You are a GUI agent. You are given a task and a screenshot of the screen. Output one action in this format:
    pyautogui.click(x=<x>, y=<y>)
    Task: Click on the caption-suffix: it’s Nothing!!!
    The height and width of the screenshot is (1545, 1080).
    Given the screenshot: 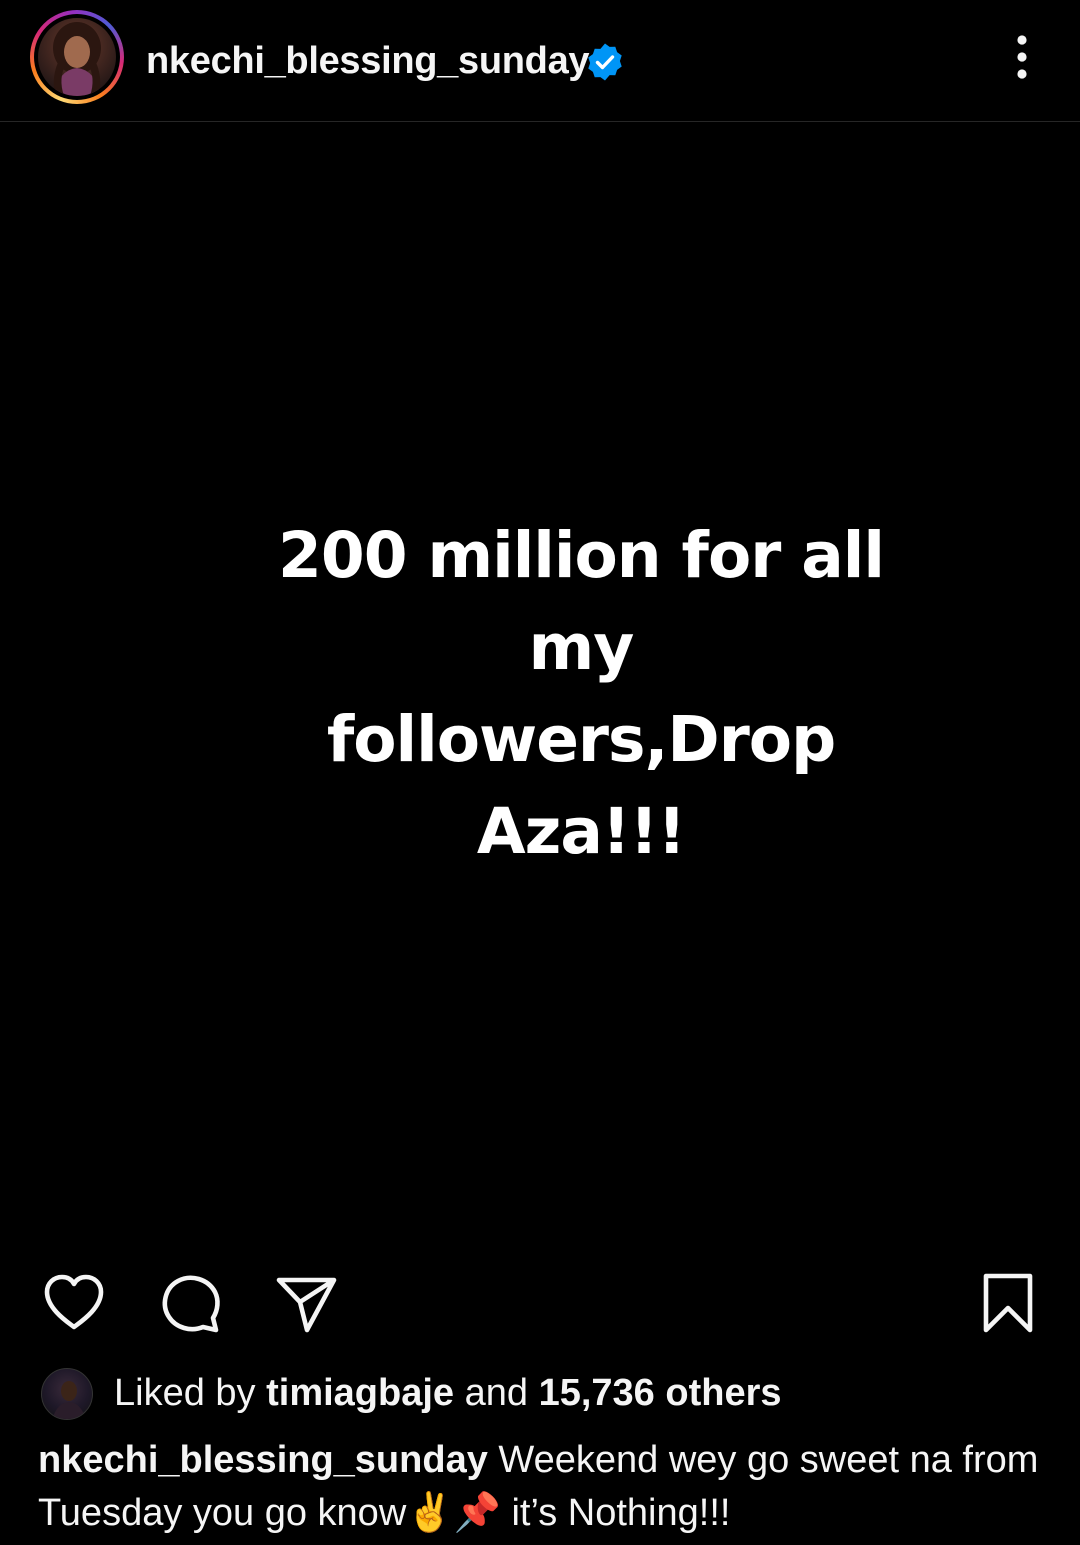 What is the action you would take?
    pyautogui.click(x=621, y=1513)
    